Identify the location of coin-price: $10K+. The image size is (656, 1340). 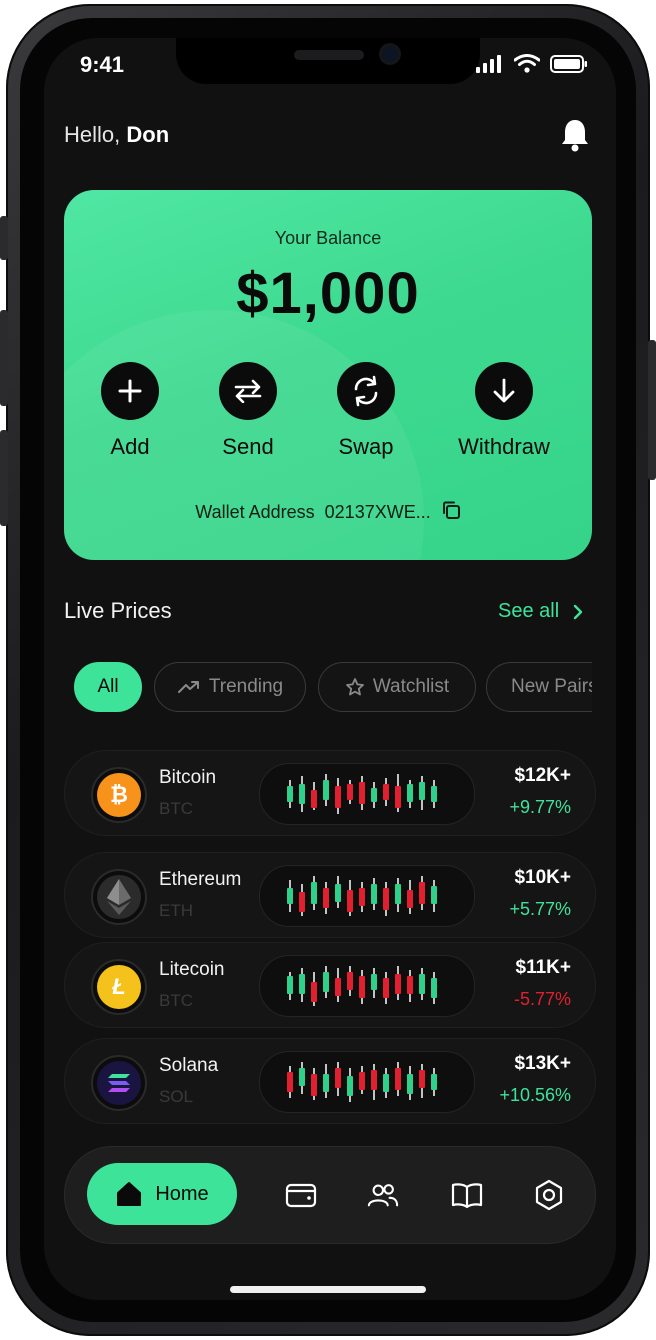
(542, 877).